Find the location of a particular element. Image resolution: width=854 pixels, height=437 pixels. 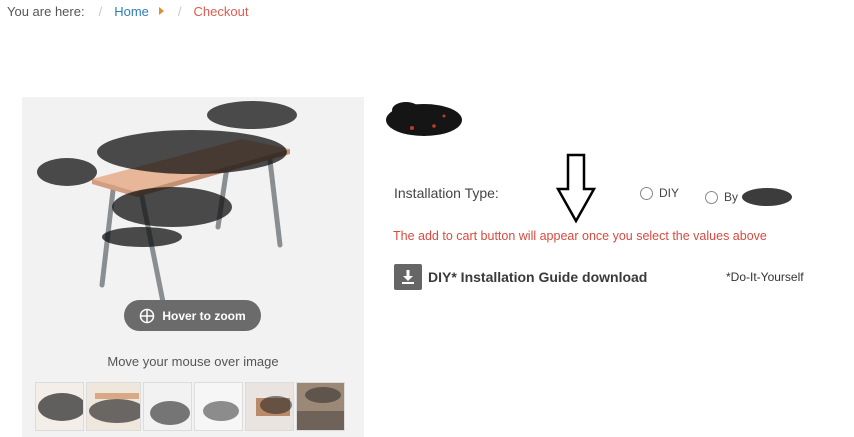

product-title-redacted is located at coordinates (424, 119).